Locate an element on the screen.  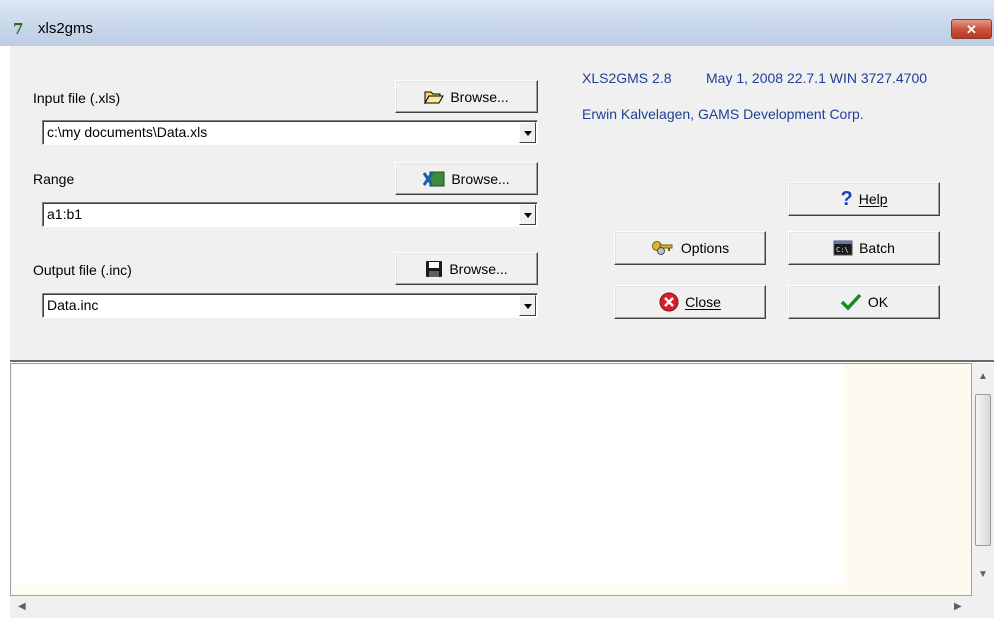
output-file-label: Output file (.inc) is located at coordinates (82, 270).